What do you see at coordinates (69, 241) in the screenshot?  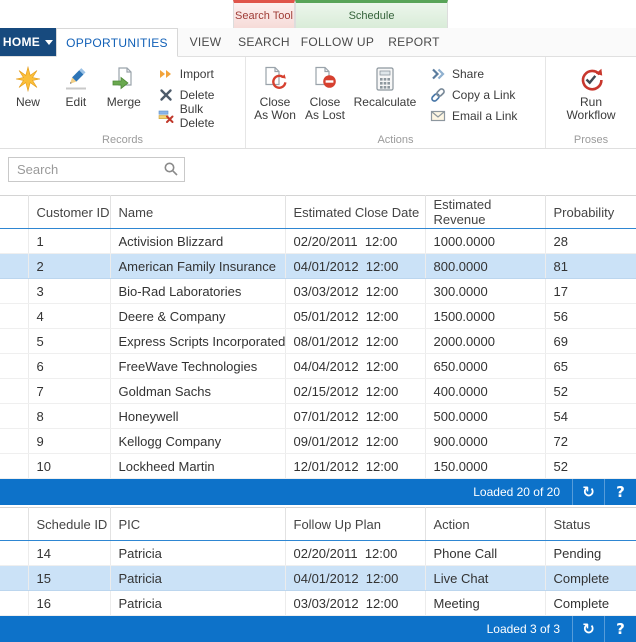 I see `cell-customer-id: 1` at bounding box center [69, 241].